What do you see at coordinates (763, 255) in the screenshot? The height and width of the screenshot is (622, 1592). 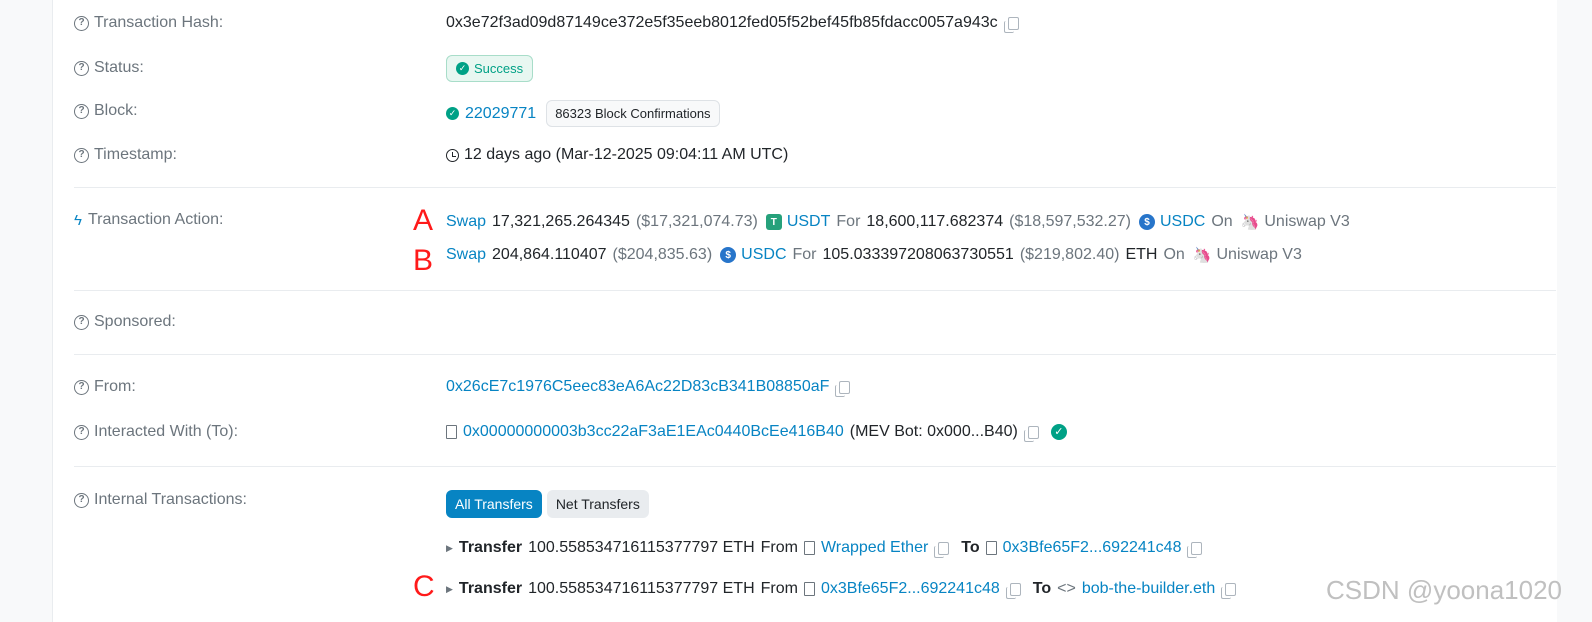 I see `token-in-link: USDC` at bounding box center [763, 255].